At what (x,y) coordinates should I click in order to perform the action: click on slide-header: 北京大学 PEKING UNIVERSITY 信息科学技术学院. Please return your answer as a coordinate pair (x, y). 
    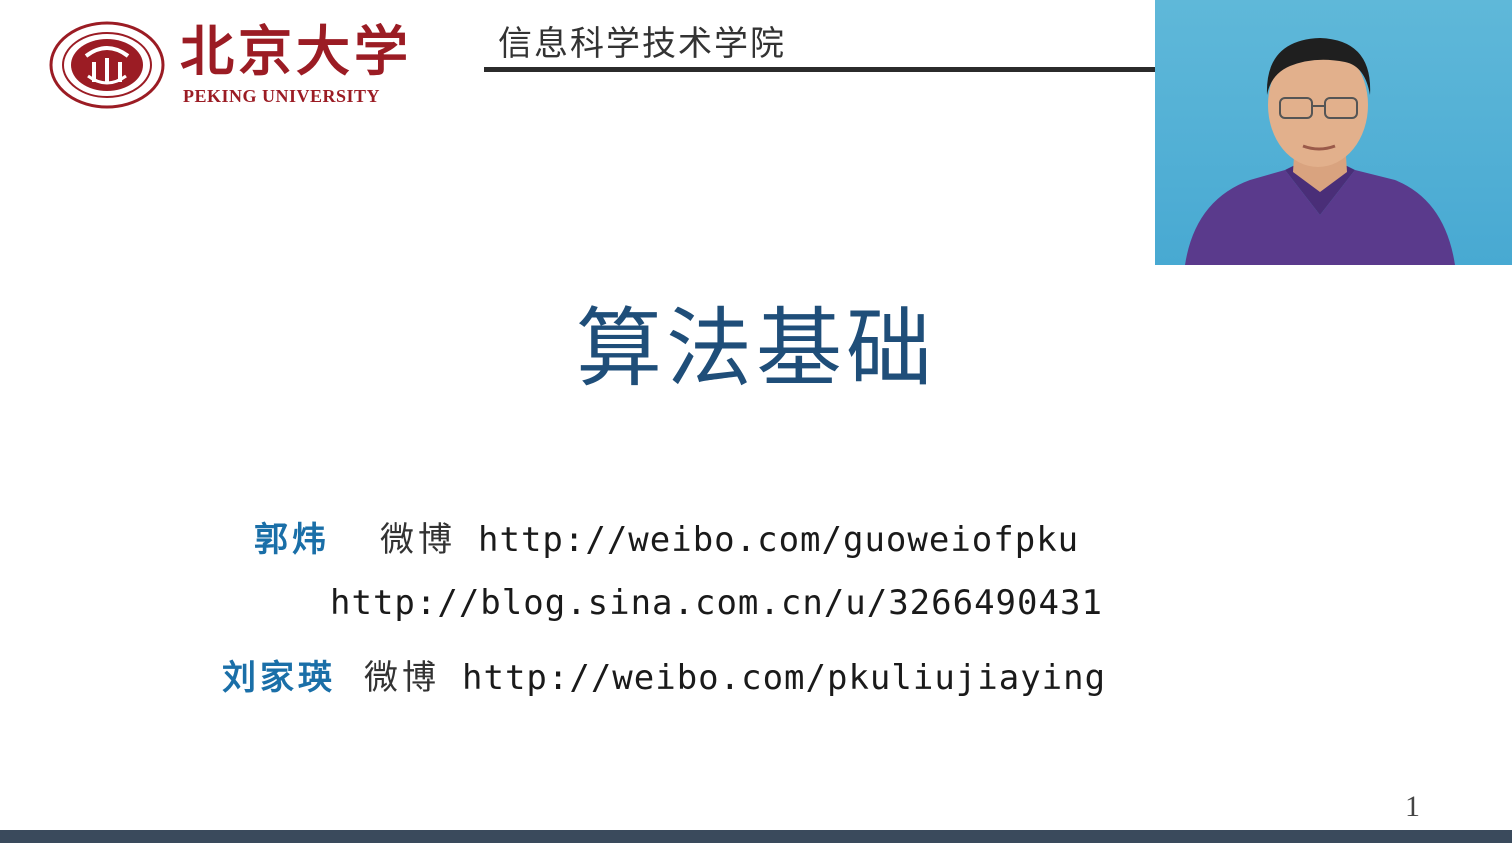
    Looking at the image, I should click on (577, 60).